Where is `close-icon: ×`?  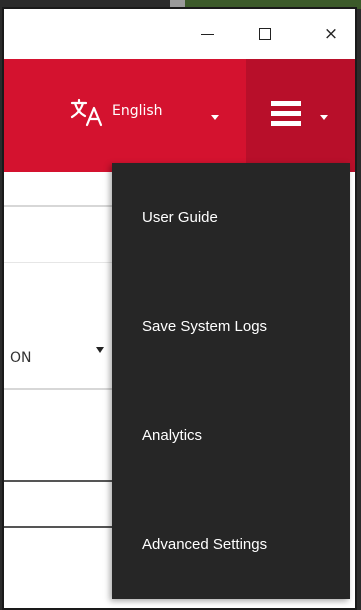 close-icon: × is located at coordinates (331, 33).